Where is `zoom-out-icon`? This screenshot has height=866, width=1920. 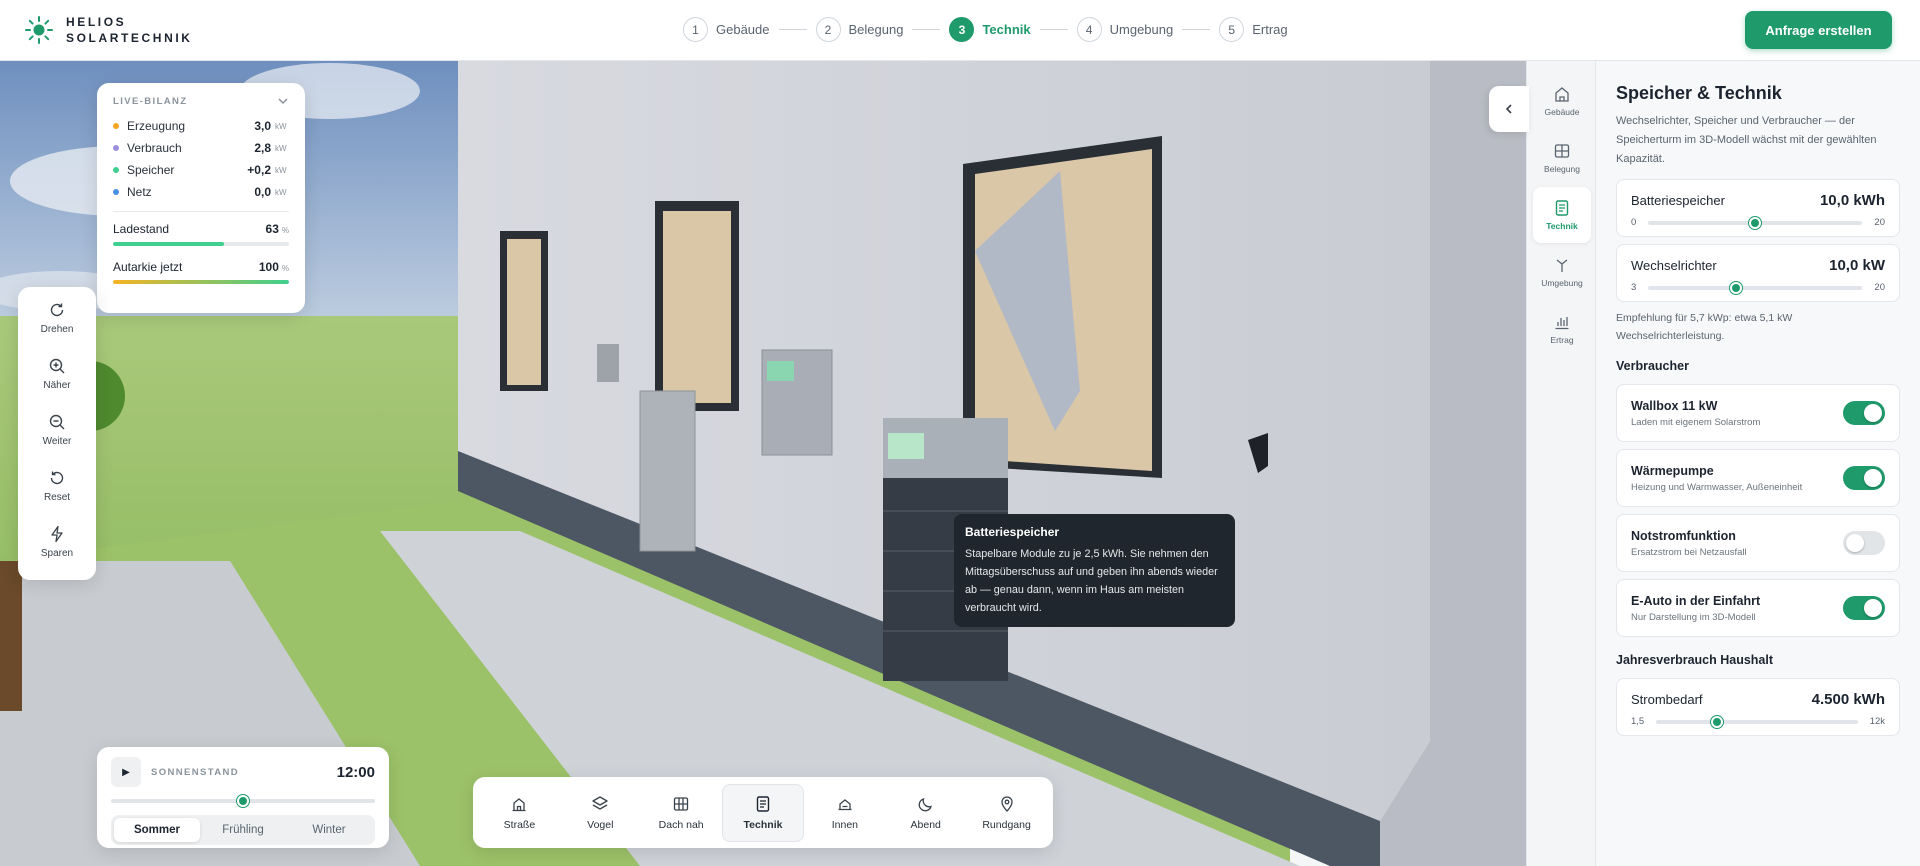 zoom-out-icon is located at coordinates (57, 422).